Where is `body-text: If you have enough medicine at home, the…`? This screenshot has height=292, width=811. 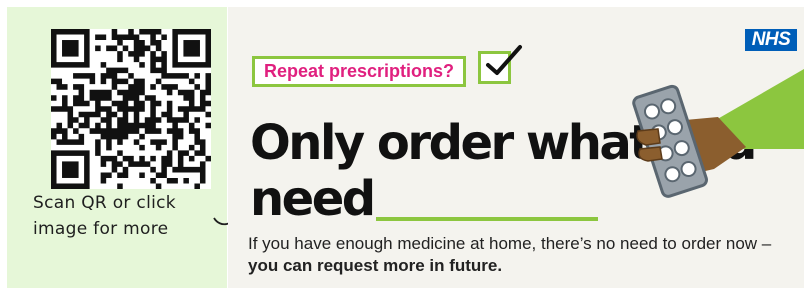 body-text: If you have enough medicine at home, the… is located at coordinates (518, 255).